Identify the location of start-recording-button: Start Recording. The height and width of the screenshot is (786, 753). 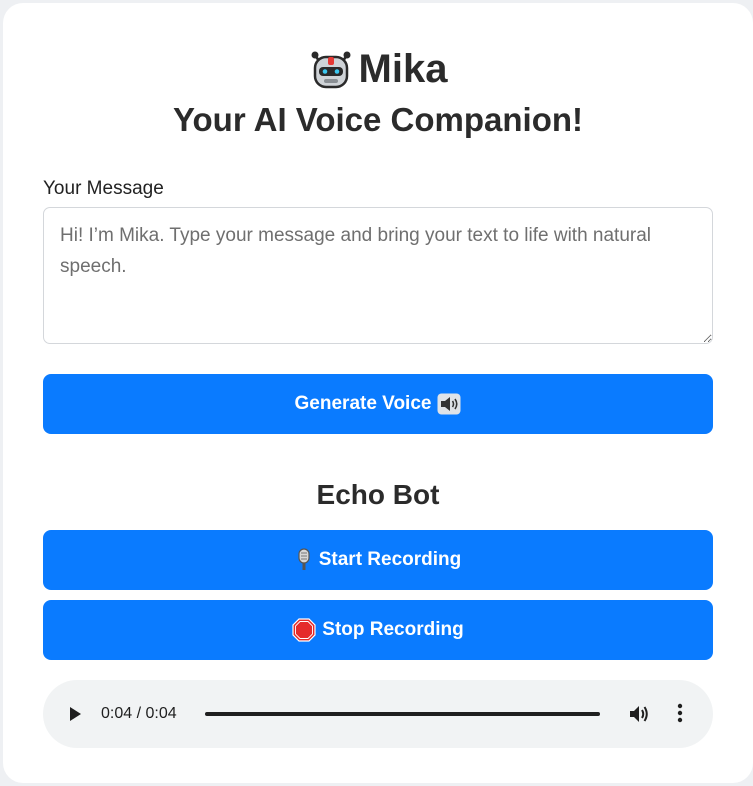
(378, 560).